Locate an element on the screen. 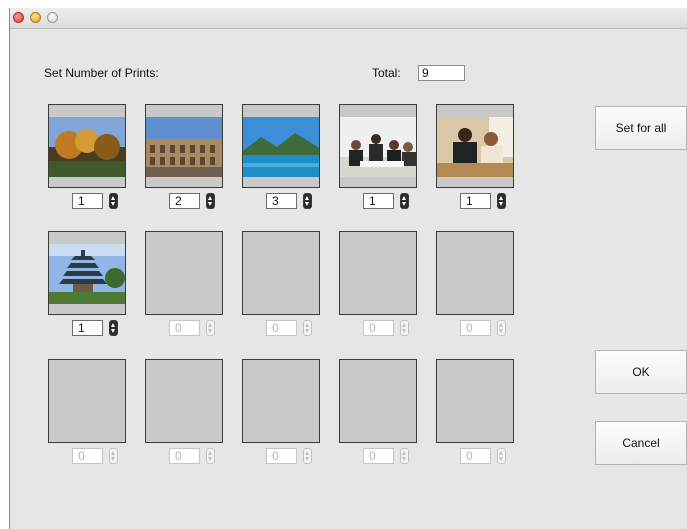 The image size is (687, 529). close-window-button is located at coordinates (18, 17).